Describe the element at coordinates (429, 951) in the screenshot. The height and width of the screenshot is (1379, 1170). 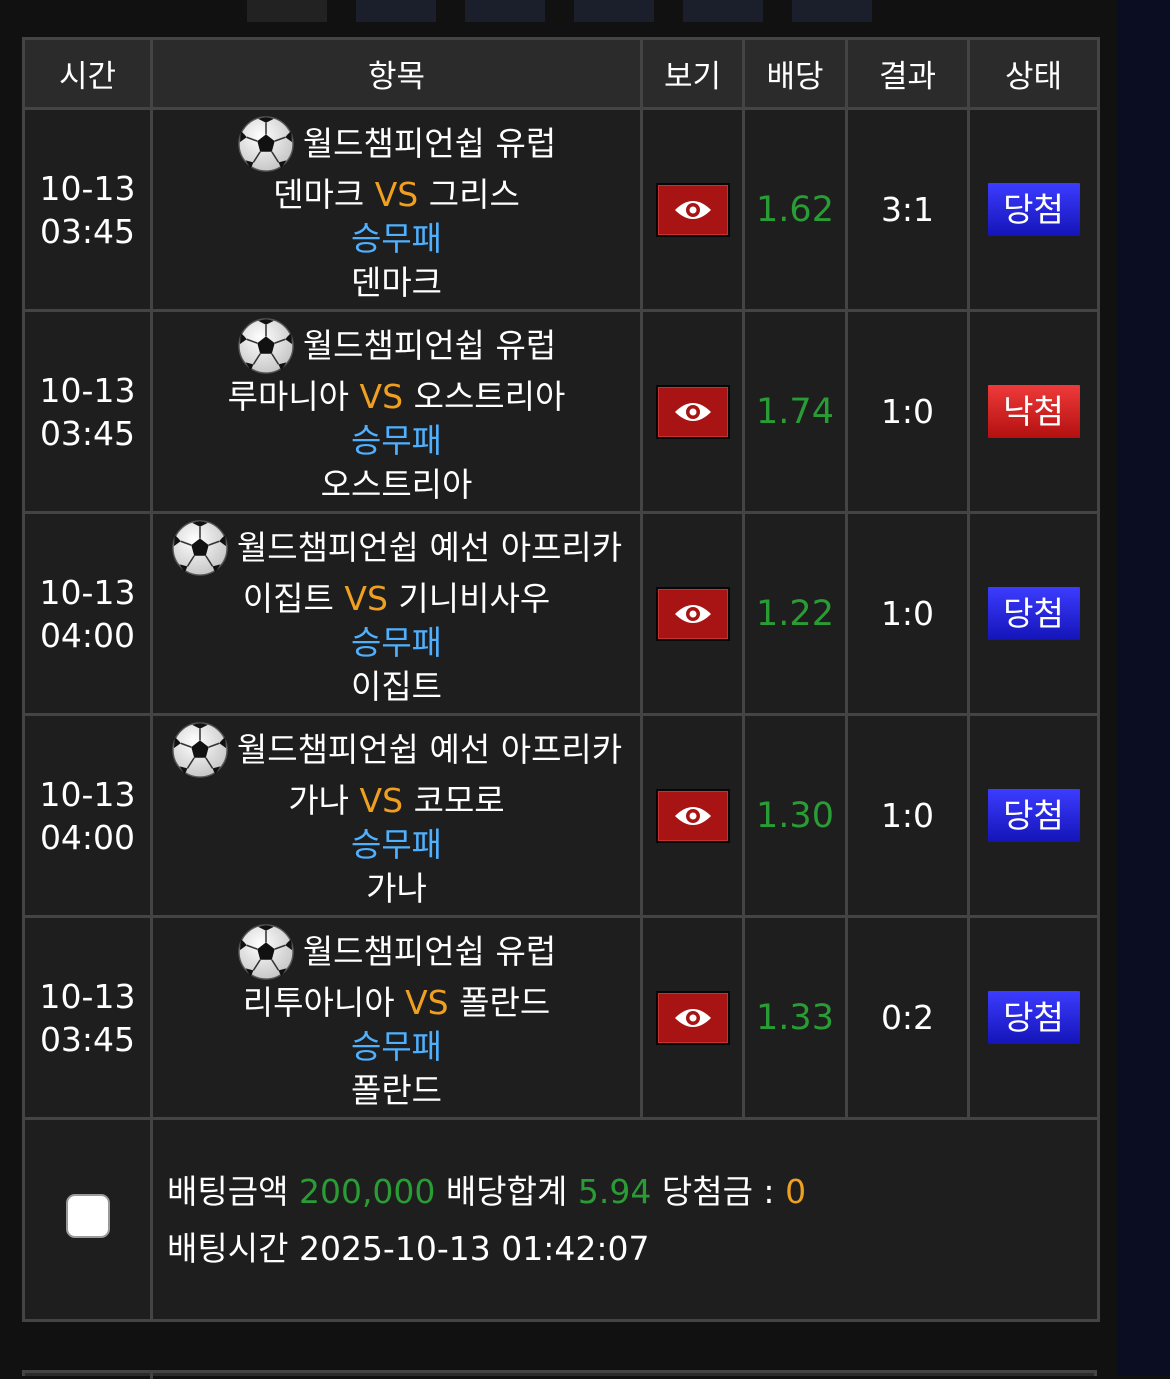
I see `league-name: 월드챔피언쉽 유럽` at that location.